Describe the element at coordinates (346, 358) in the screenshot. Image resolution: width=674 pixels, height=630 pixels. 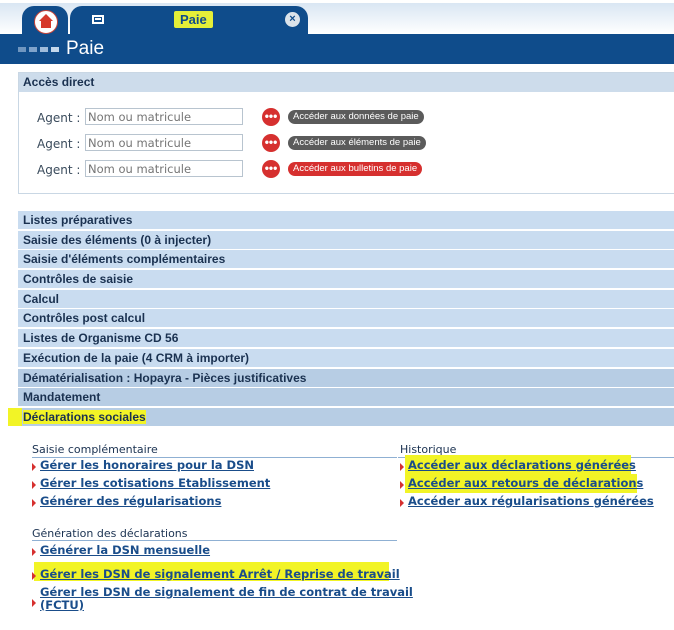
I see `menu-execution-paie: Exécution de la paie (4 CRM à importer)` at that location.